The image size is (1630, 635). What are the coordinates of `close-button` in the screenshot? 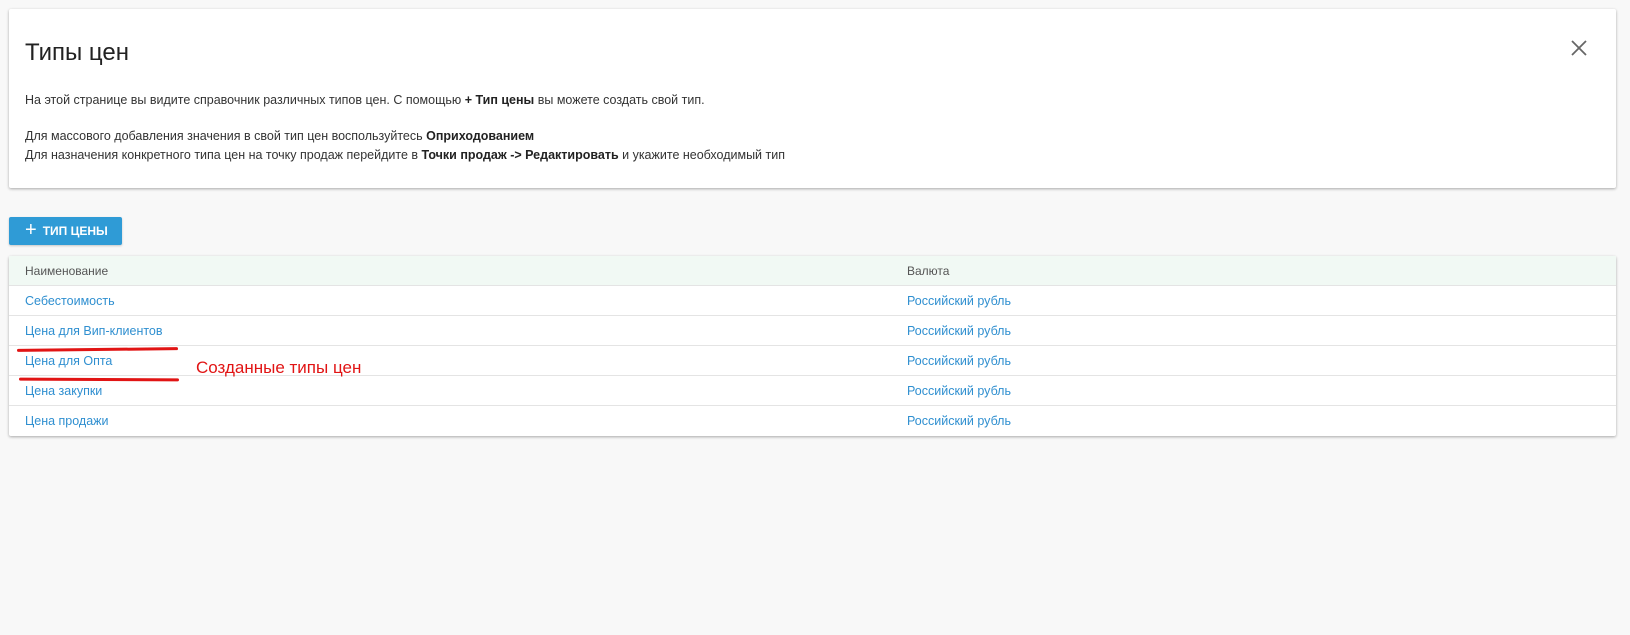 It's located at (1579, 48).